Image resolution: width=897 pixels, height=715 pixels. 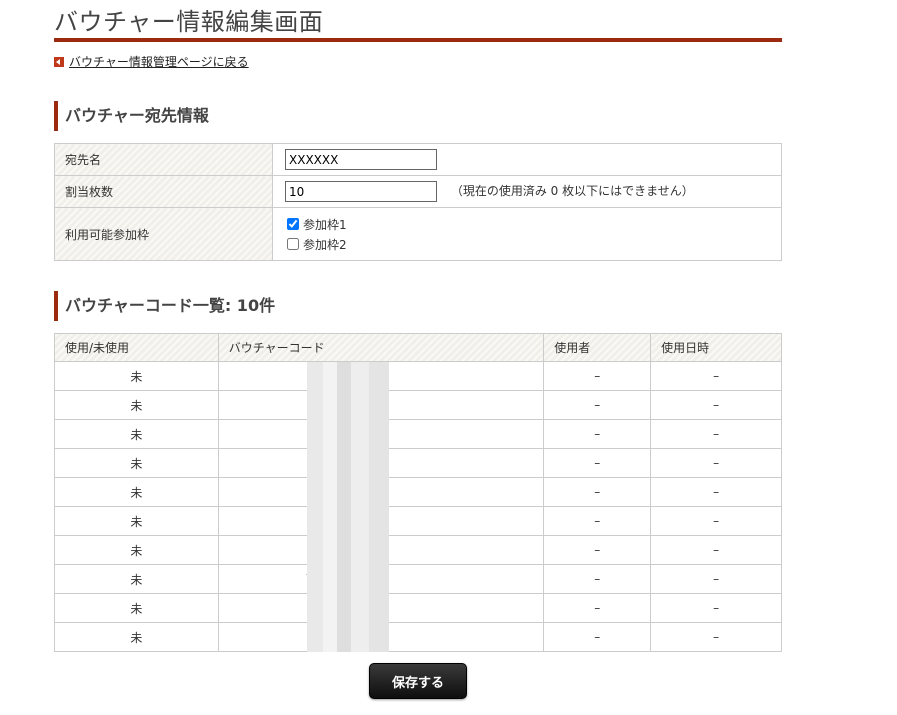 What do you see at coordinates (293, 224) in the screenshot?
I see `slot-1-checkbox` at bounding box center [293, 224].